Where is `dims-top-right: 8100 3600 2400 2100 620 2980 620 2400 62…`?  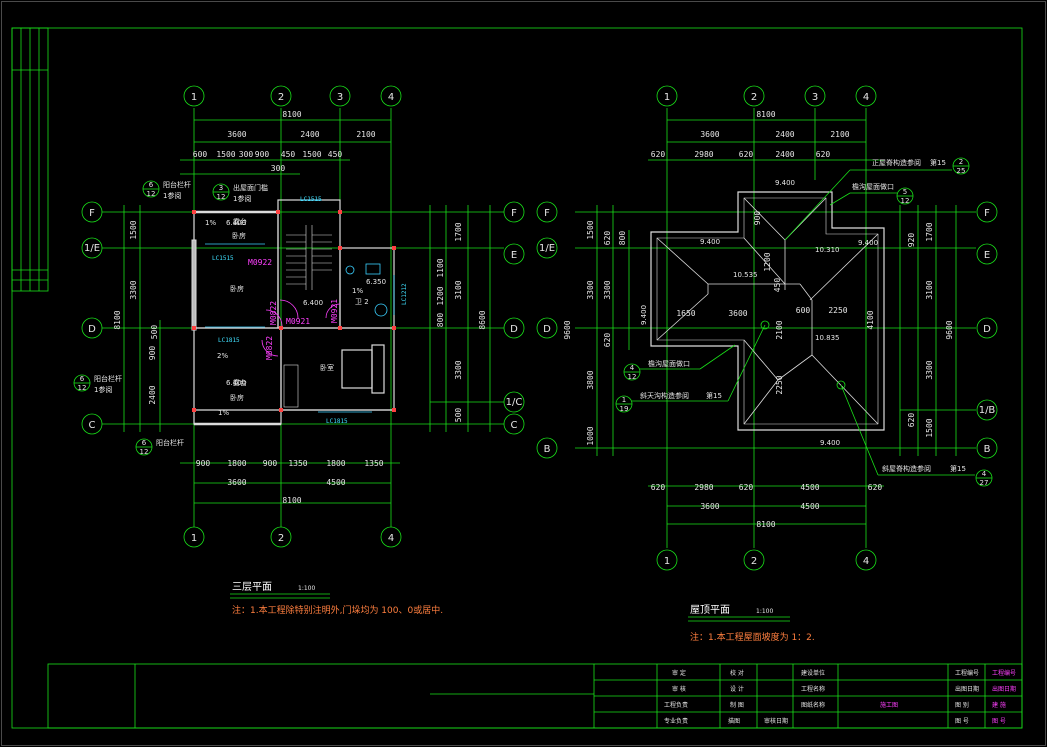 dims-top-right: 8100 3600 2400 2100 620 2980 620 2400 62… is located at coordinates (750, 134).